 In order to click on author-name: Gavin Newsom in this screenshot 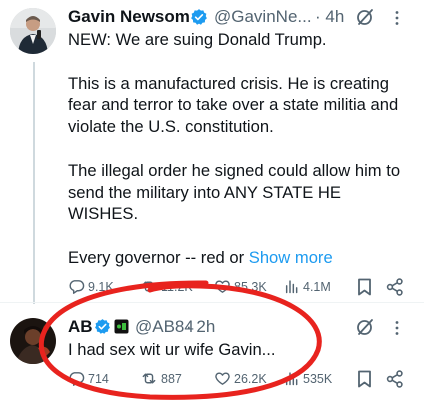, I will do `click(129, 17)`.